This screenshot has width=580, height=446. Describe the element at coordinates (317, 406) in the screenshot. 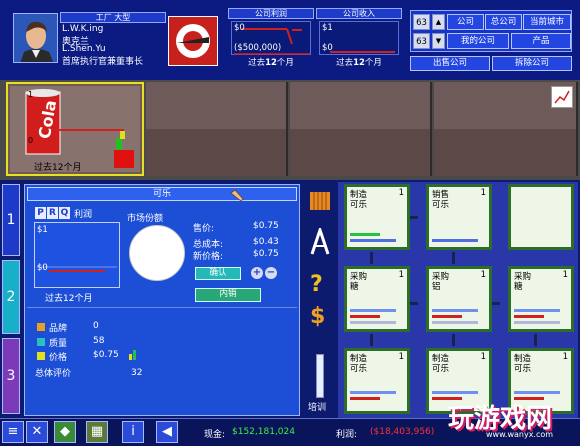

I see `training-label: 培训` at that location.